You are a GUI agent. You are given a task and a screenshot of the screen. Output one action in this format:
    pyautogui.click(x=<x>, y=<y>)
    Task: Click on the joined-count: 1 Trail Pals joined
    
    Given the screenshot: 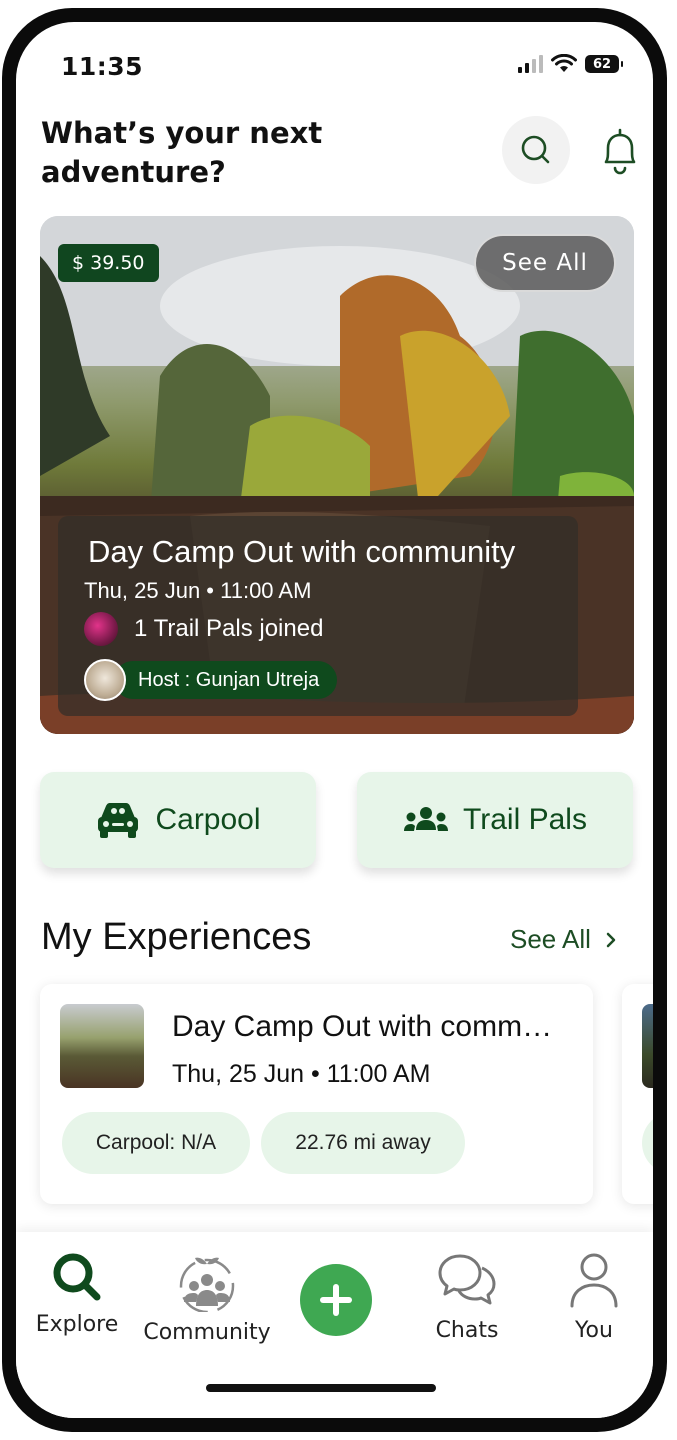 What is the action you would take?
    pyautogui.click(x=229, y=628)
    